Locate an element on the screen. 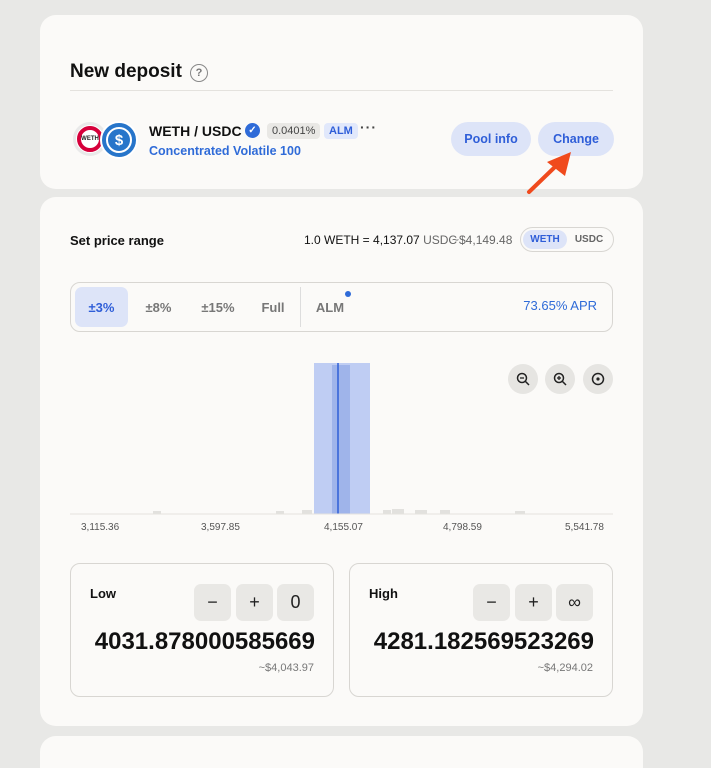  high-increment-button: + is located at coordinates (533, 602).